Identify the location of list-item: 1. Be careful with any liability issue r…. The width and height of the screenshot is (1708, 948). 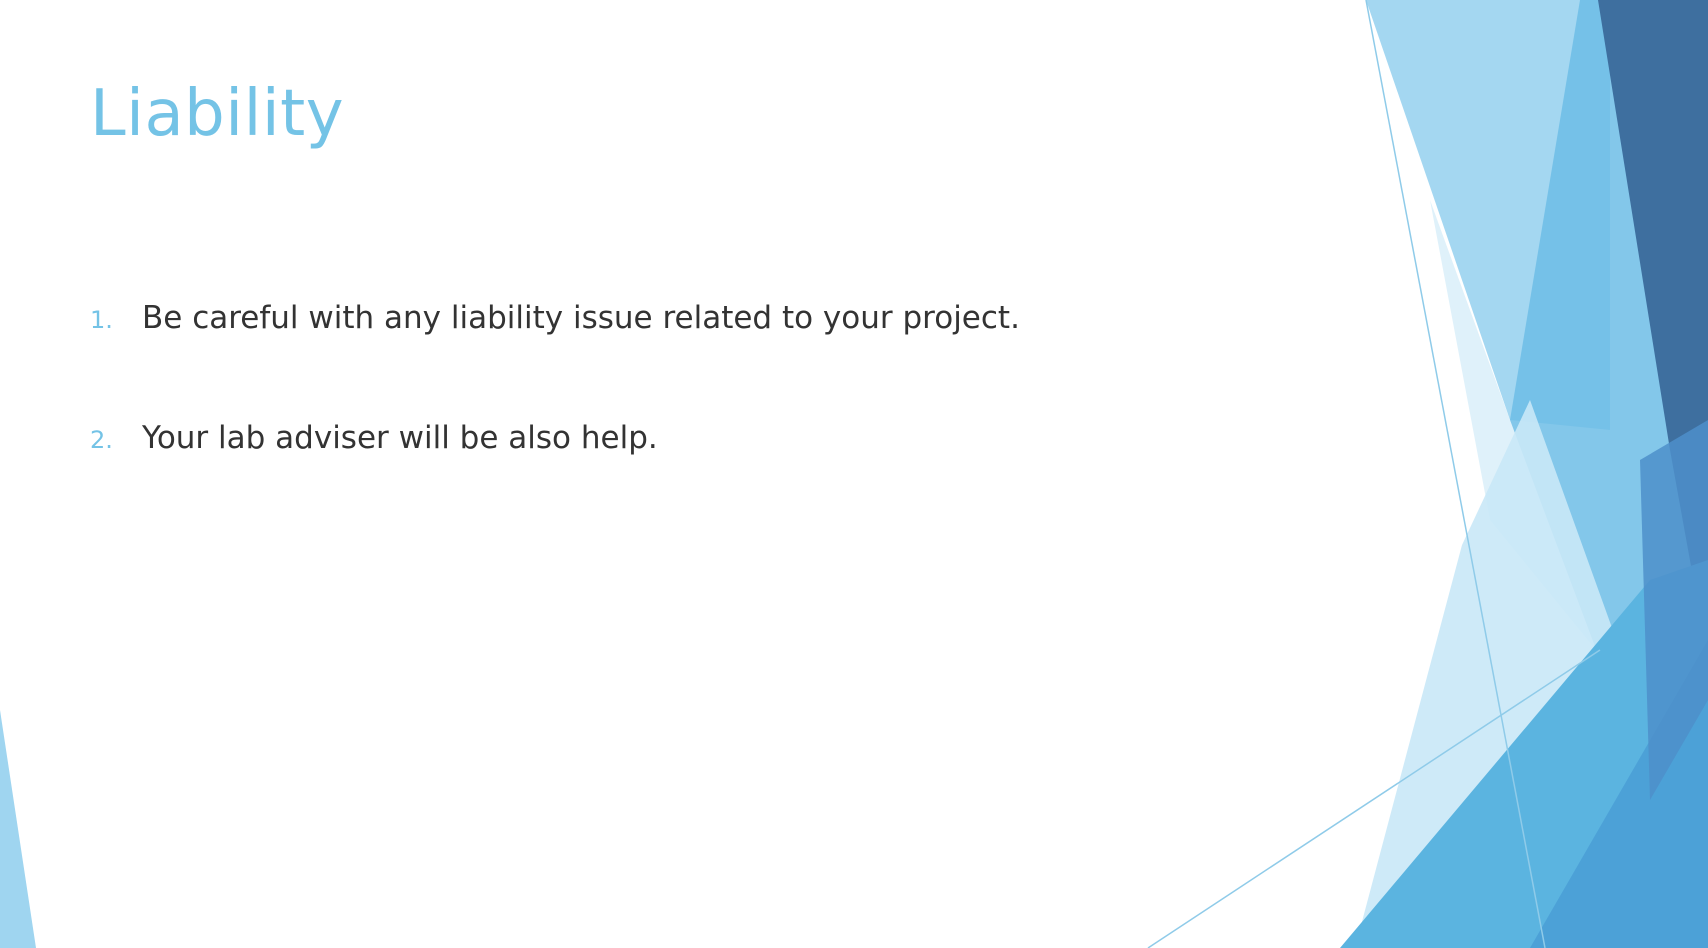
(555, 360).